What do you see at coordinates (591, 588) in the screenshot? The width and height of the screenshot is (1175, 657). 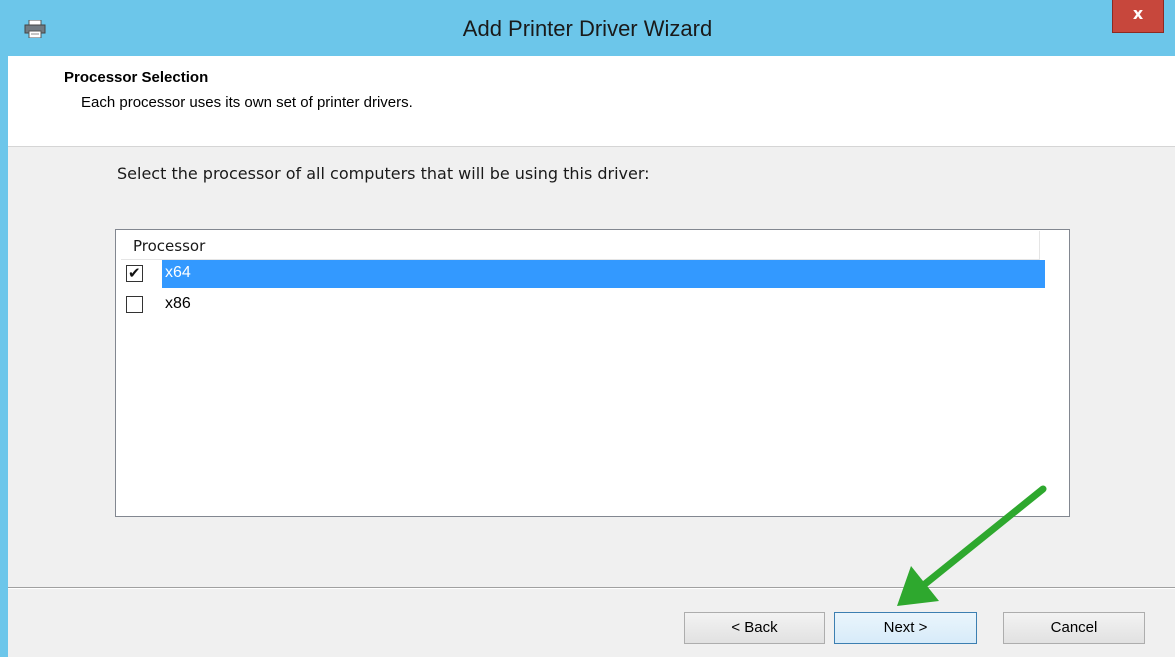 I see `button-separator` at bounding box center [591, 588].